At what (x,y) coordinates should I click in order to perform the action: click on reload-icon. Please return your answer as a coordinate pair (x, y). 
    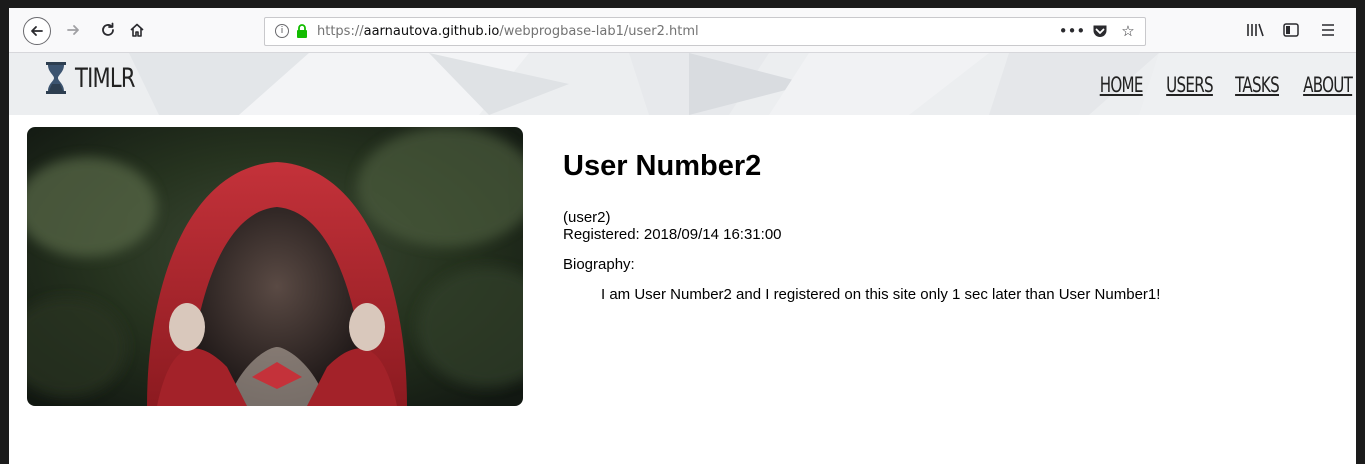
    Looking at the image, I should click on (108, 30).